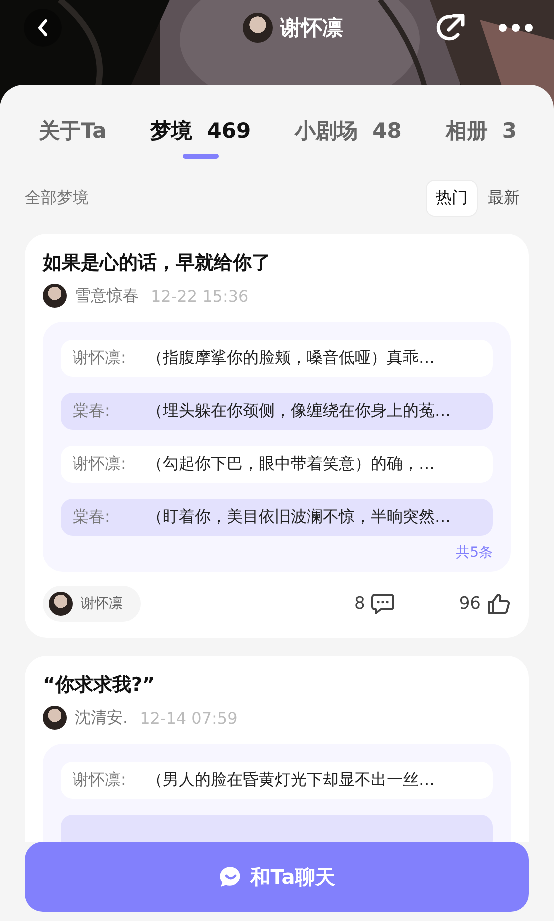  What do you see at coordinates (92, 604) in the screenshot?
I see `character-chip: 谢怀凛` at bounding box center [92, 604].